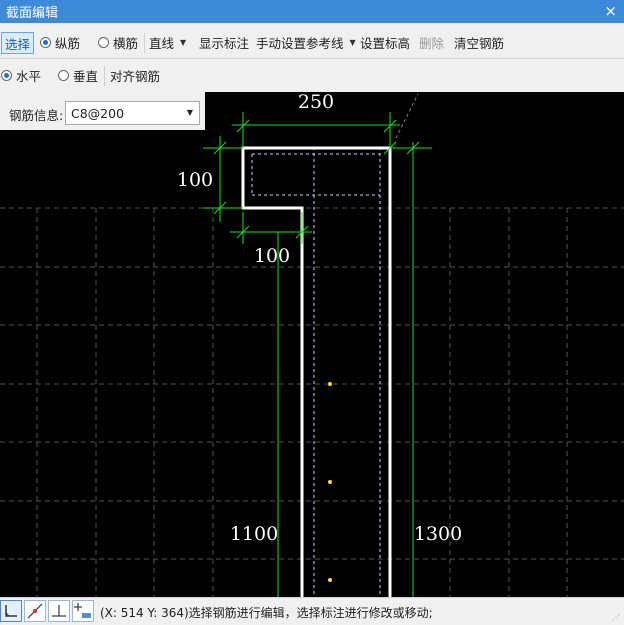 The height and width of the screenshot is (625, 624). What do you see at coordinates (330, 482) in the screenshot?
I see `rebar-nodes` at bounding box center [330, 482].